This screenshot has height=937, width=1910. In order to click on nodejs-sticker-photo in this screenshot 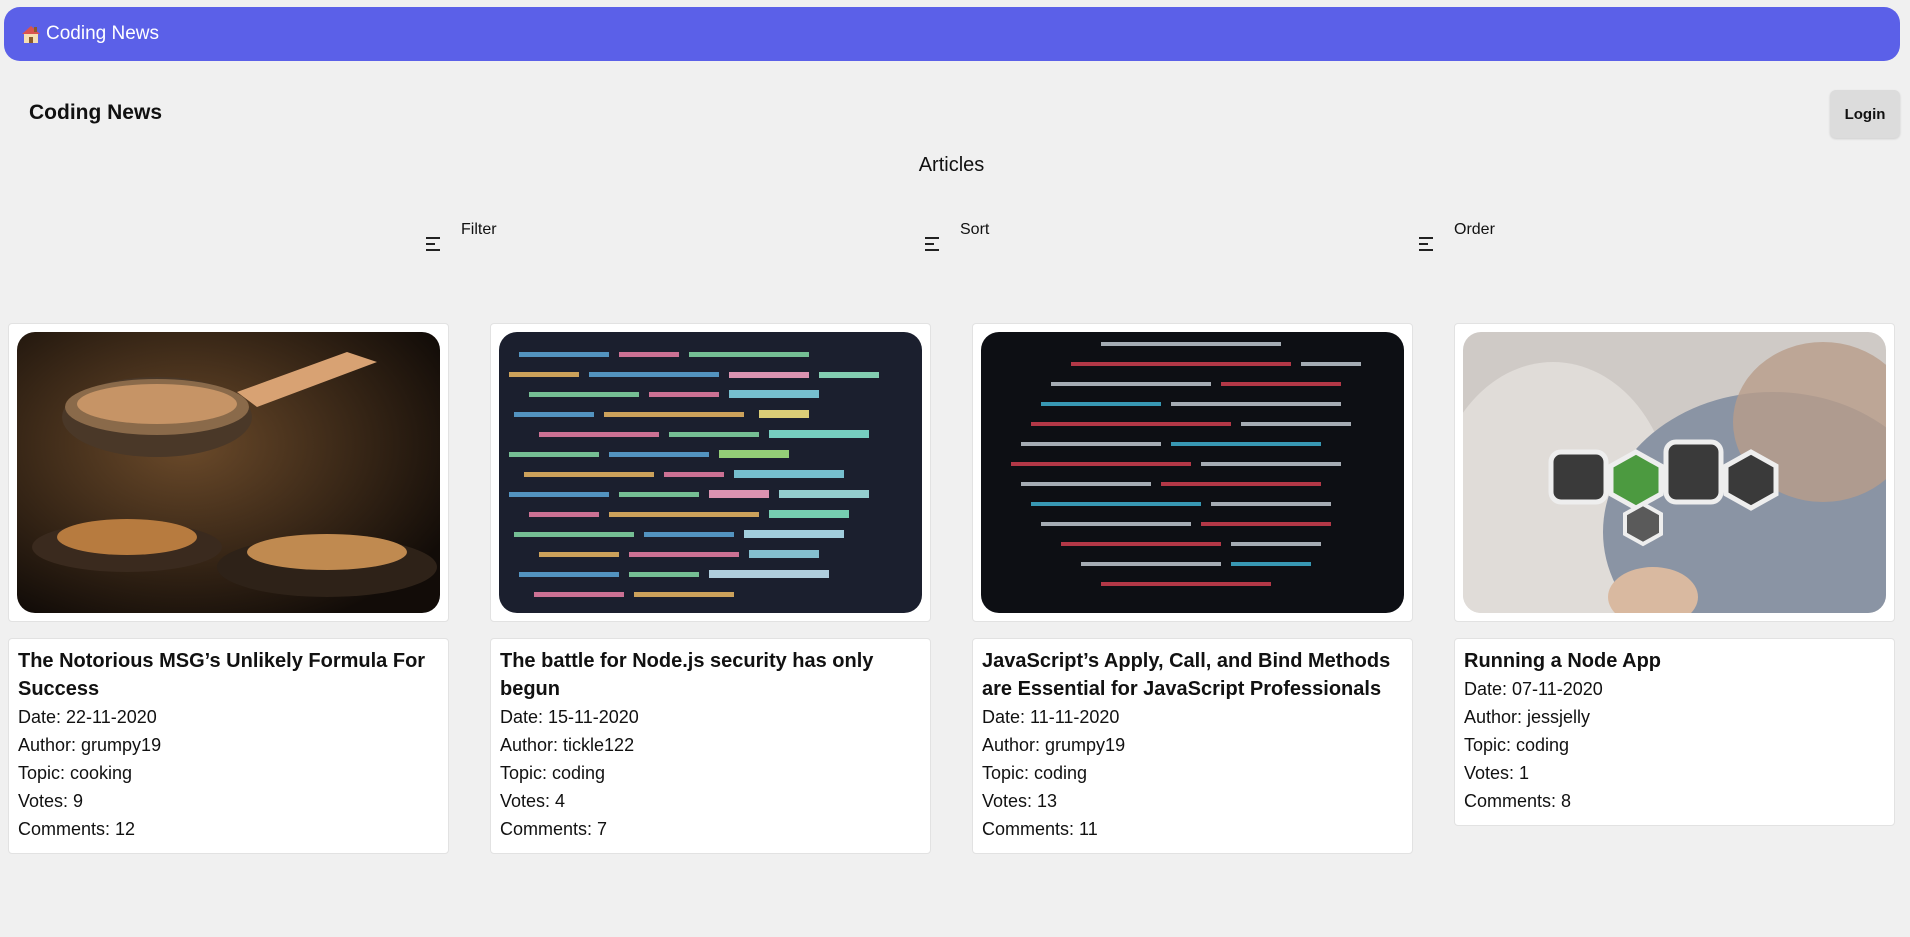, I will do `click(1674, 472)`.